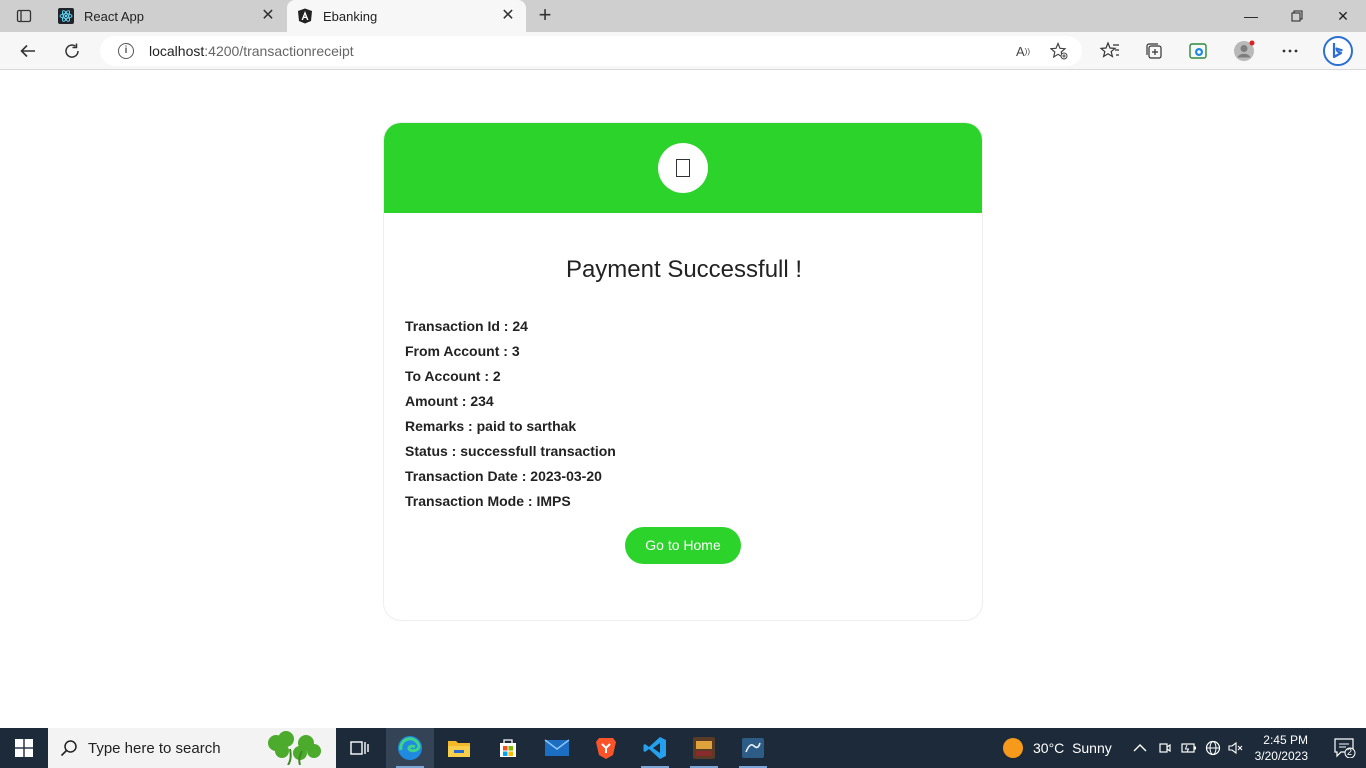  I want to click on minimize-icon: —, so click(1251, 16).